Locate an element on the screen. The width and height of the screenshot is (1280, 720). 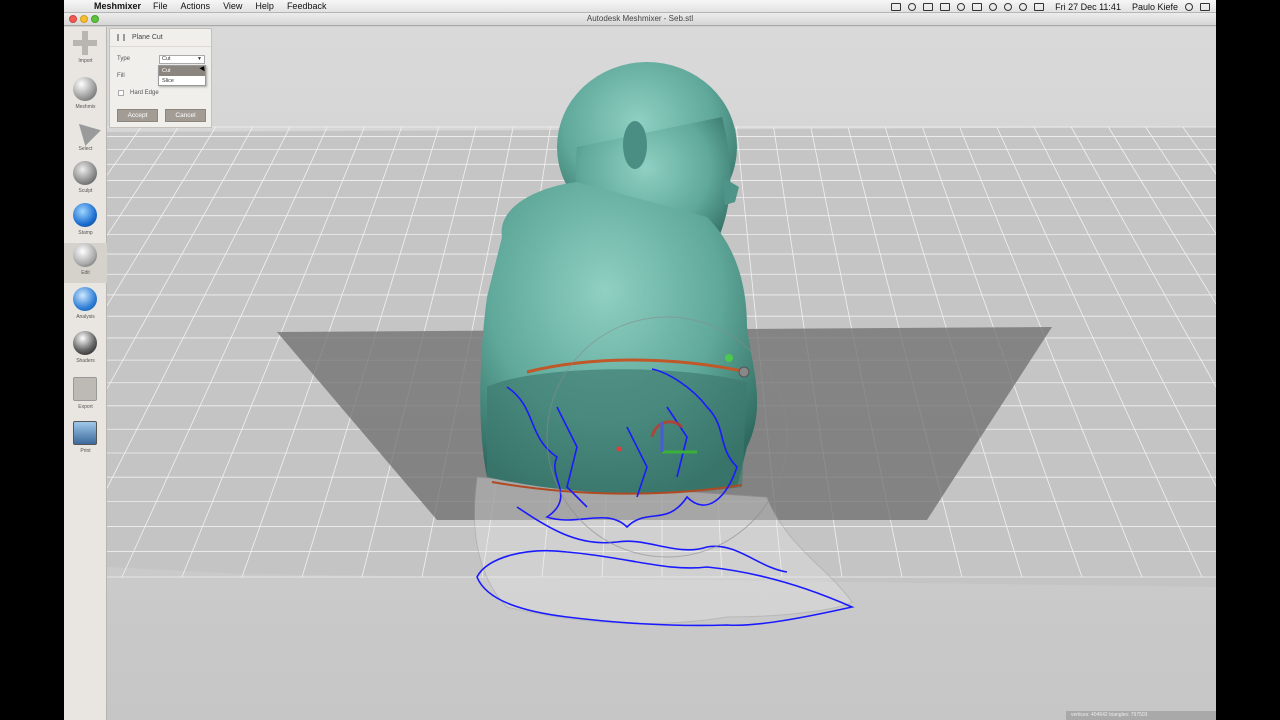
menu-view: View is located at coordinates (232, 6).